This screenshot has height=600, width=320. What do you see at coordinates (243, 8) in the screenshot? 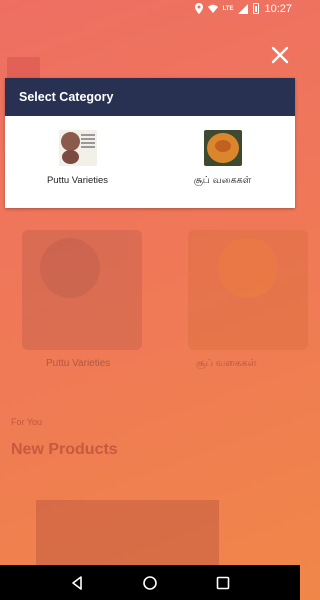
I see `signal-icon` at bounding box center [243, 8].